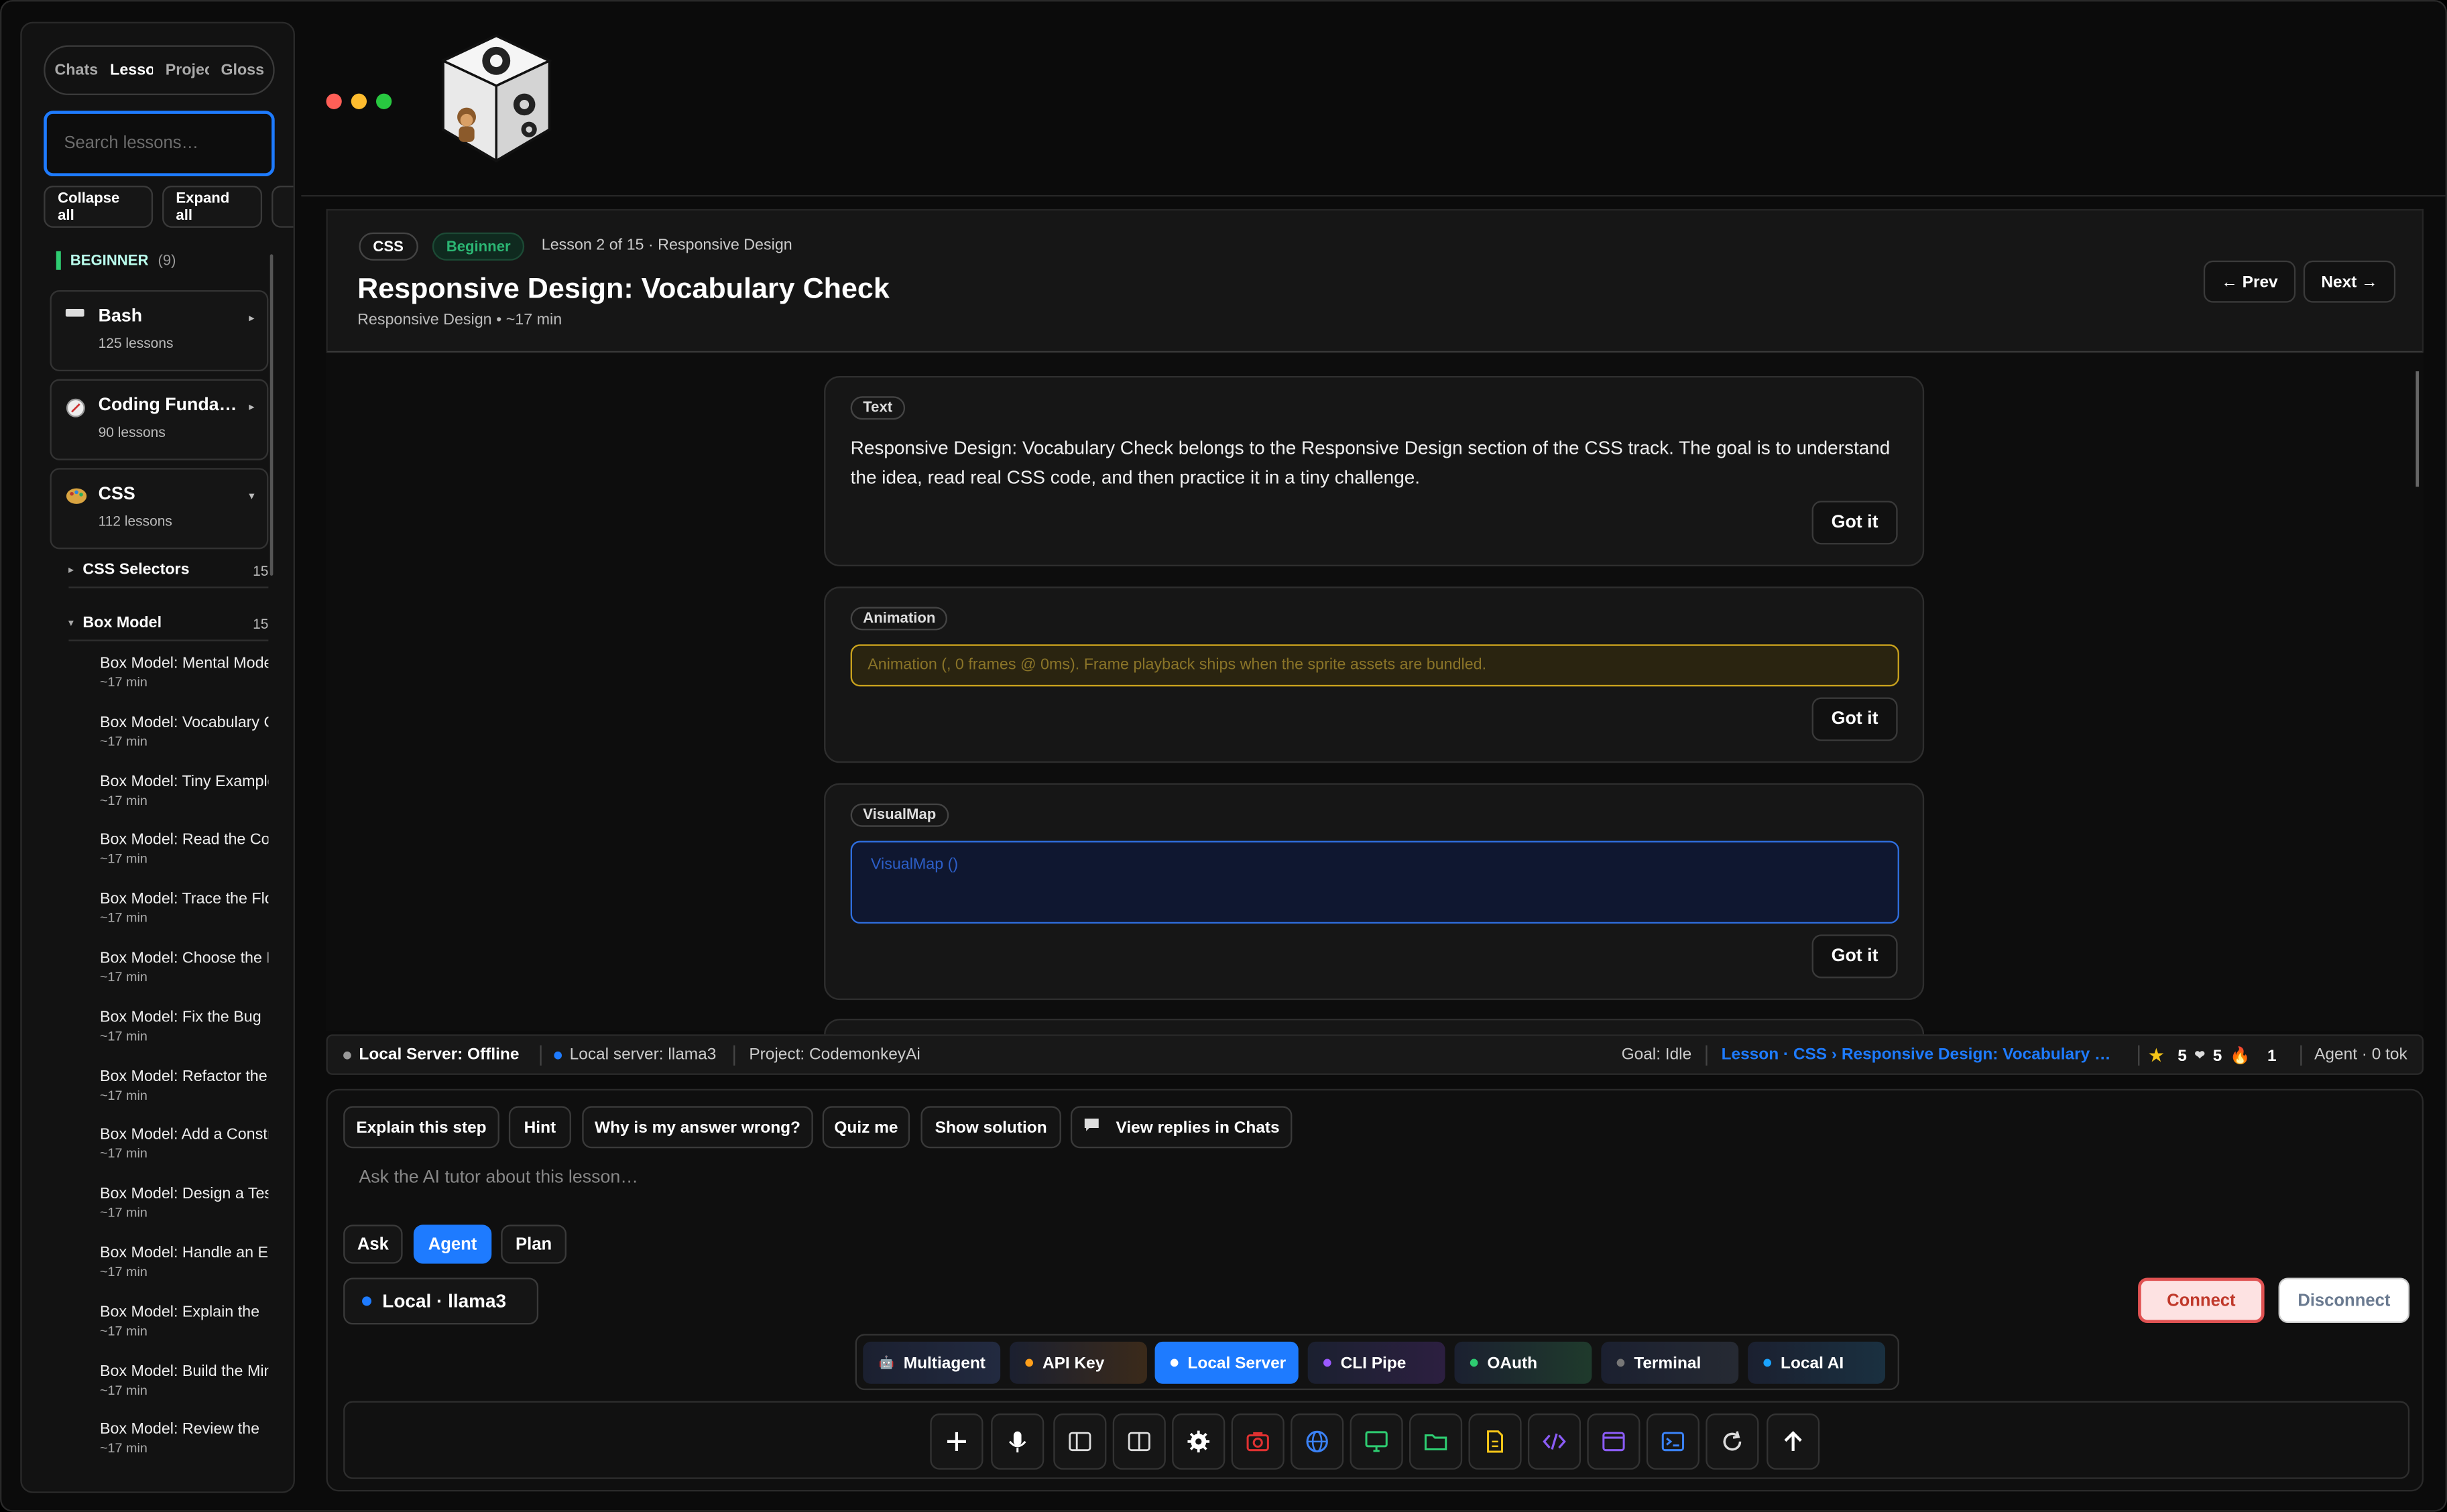  Describe the element at coordinates (193, 1032) in the screenshot. I see `list-item: Box Model: Fix the Bug ~17 min` at that location.